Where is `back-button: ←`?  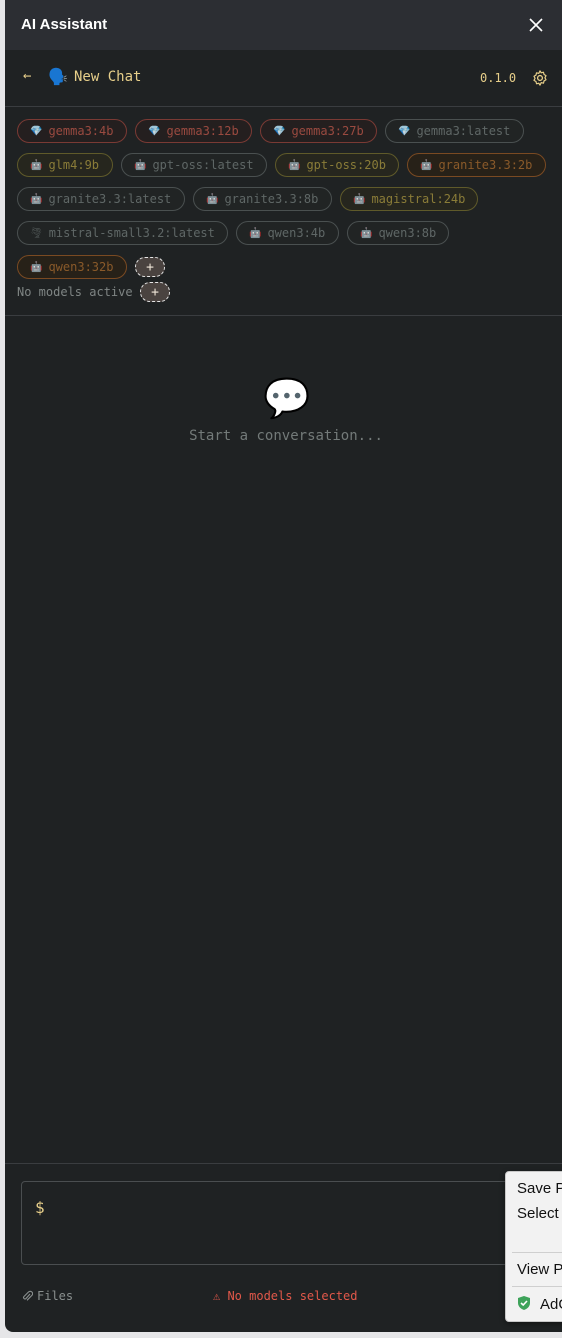
back-button: ← is located at coordinates (27, 76).